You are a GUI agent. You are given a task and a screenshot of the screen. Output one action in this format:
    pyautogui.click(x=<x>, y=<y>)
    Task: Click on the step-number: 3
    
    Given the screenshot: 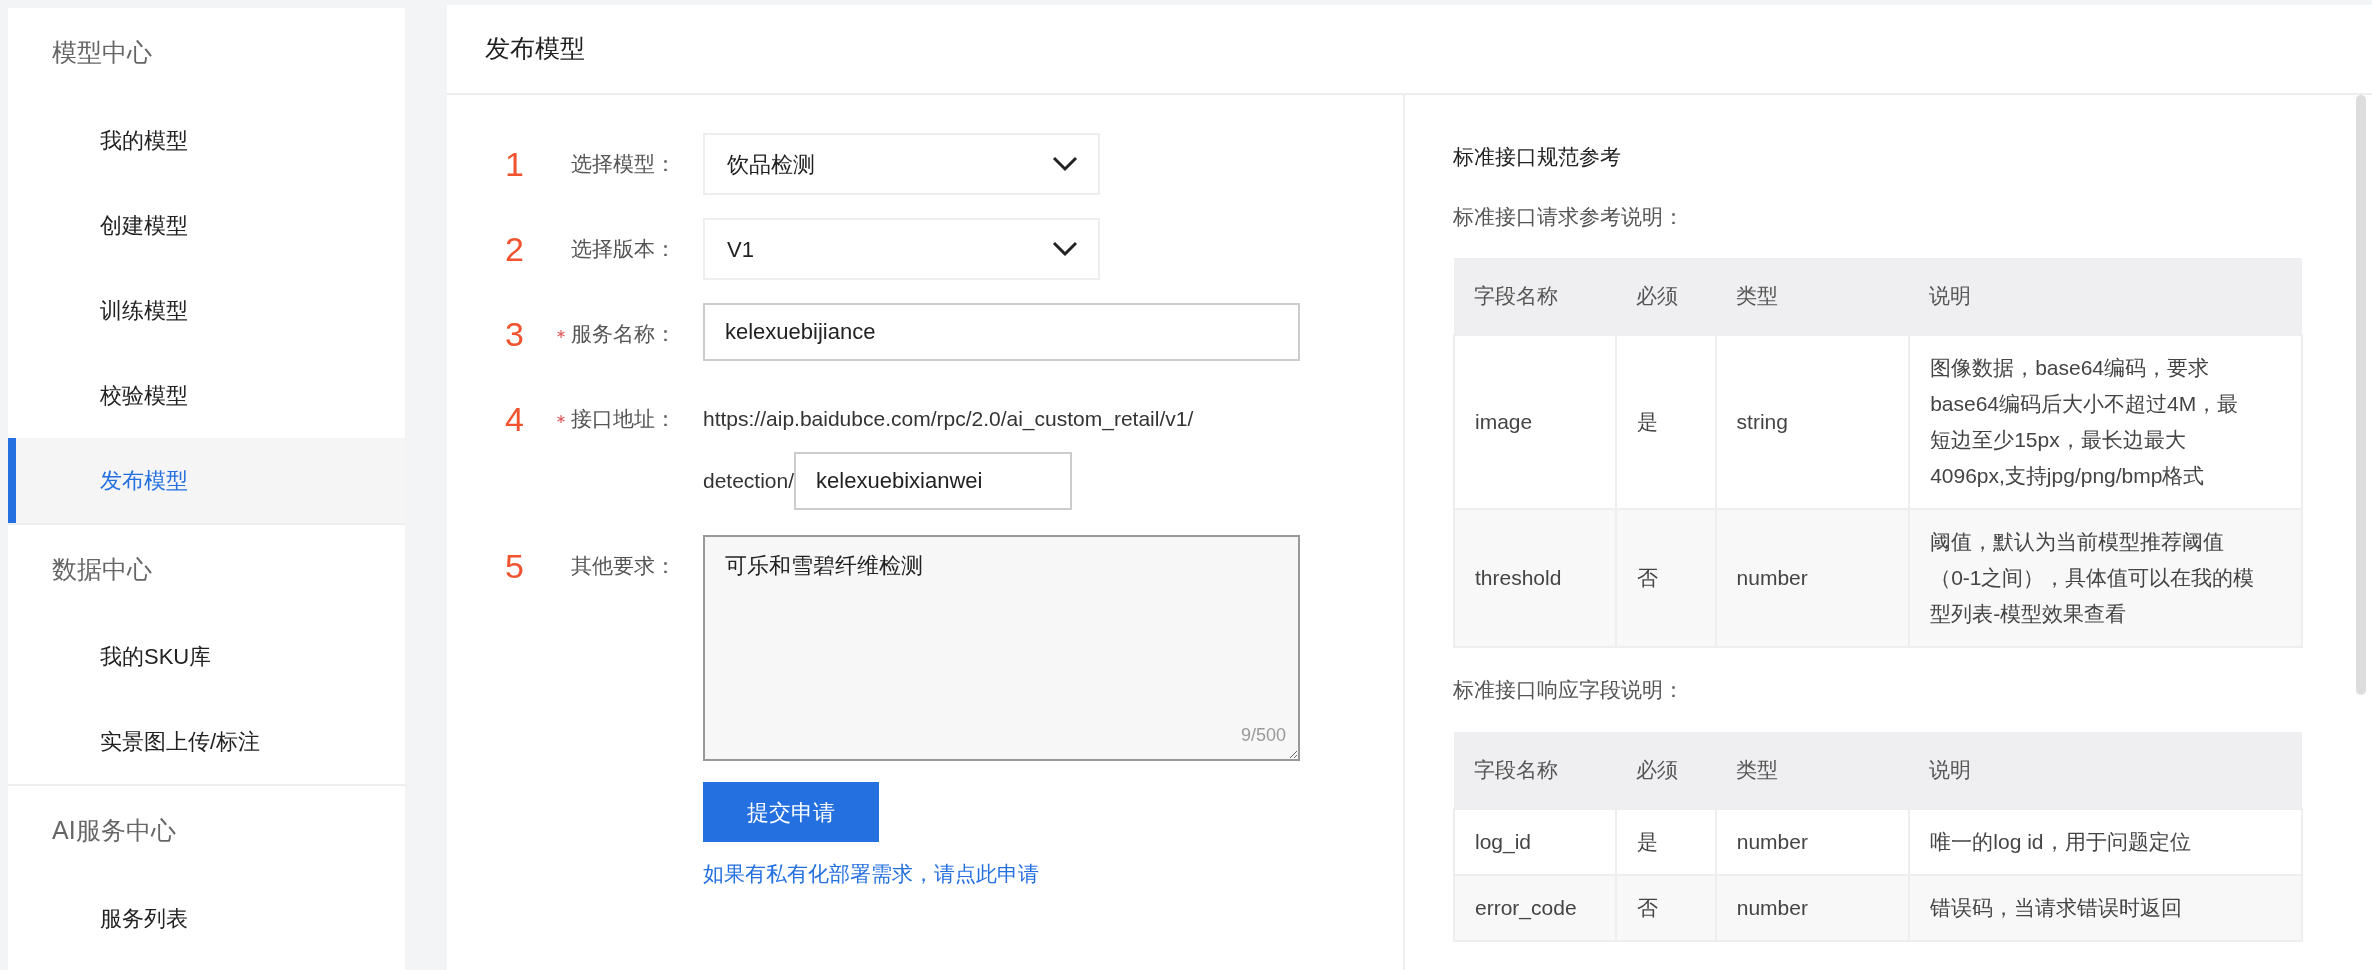 What is the action you would take?
    pyautogui.click(x=515, y=334)
    